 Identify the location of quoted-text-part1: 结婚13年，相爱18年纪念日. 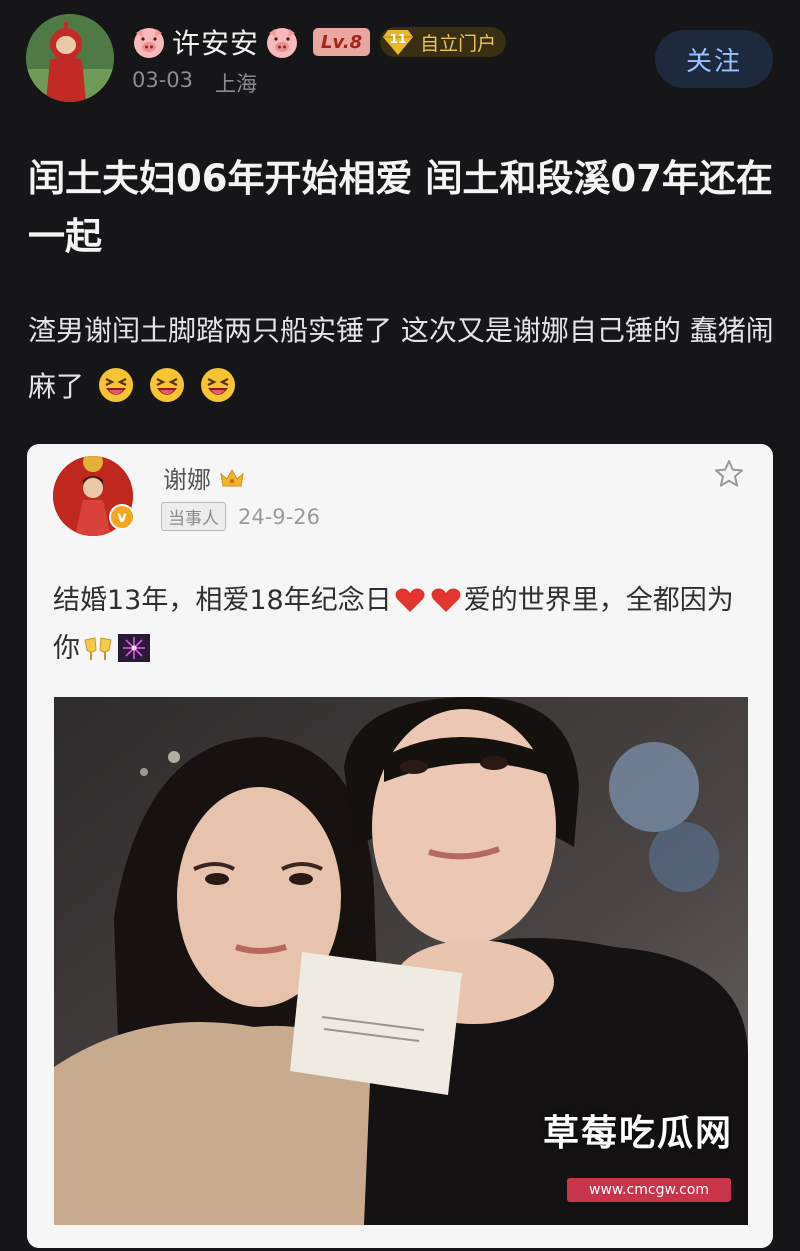
(222, 600).